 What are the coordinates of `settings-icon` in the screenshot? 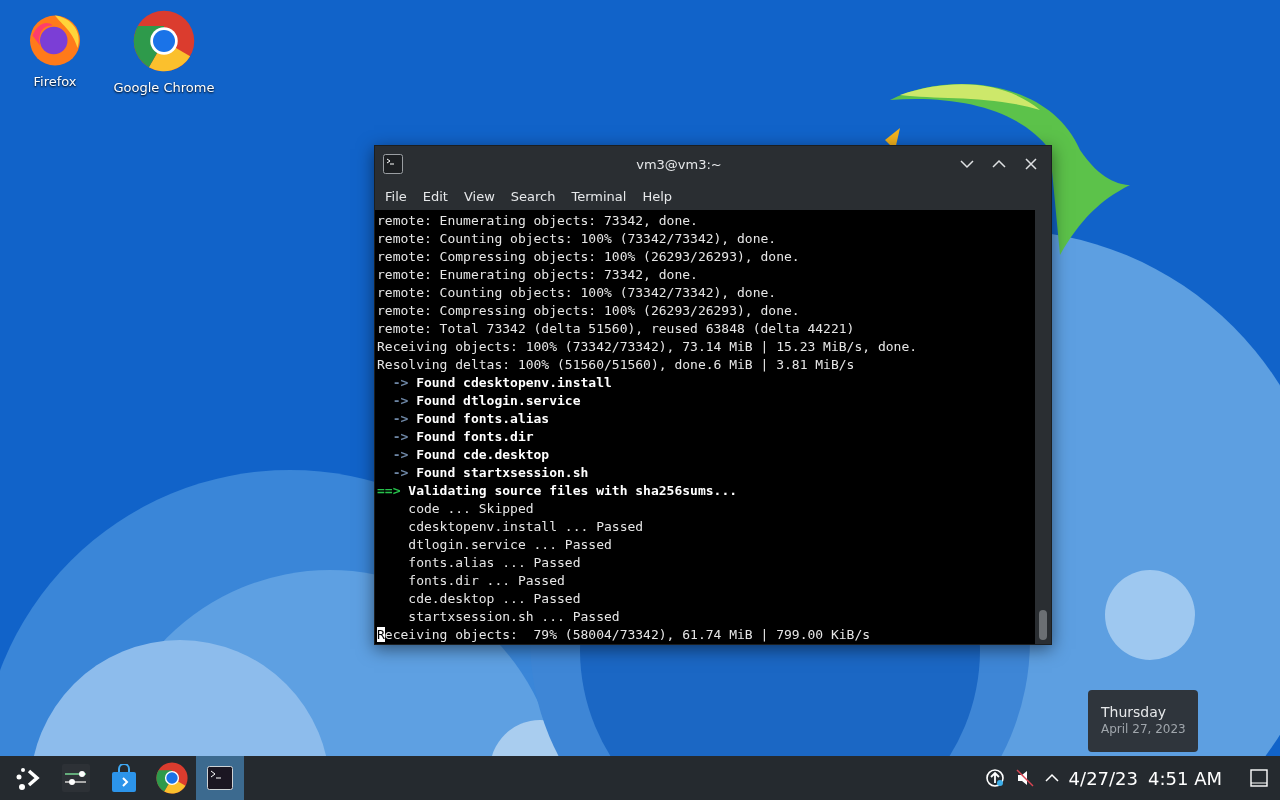 It's located at (76, 778).